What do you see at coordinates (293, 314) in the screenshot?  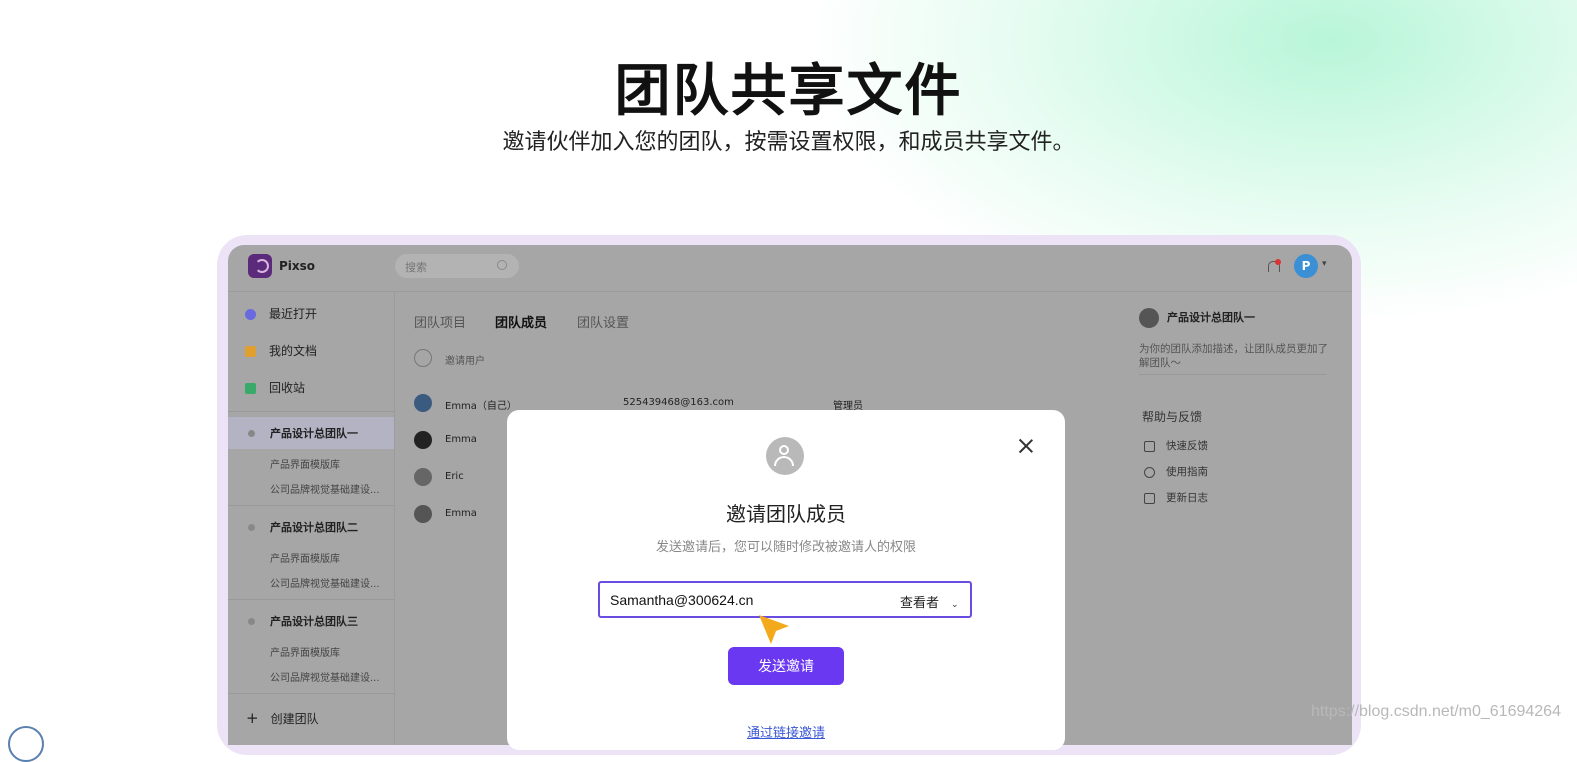 I see `sidebar-item-label: 最近打开` at bounding box center [293, 314].